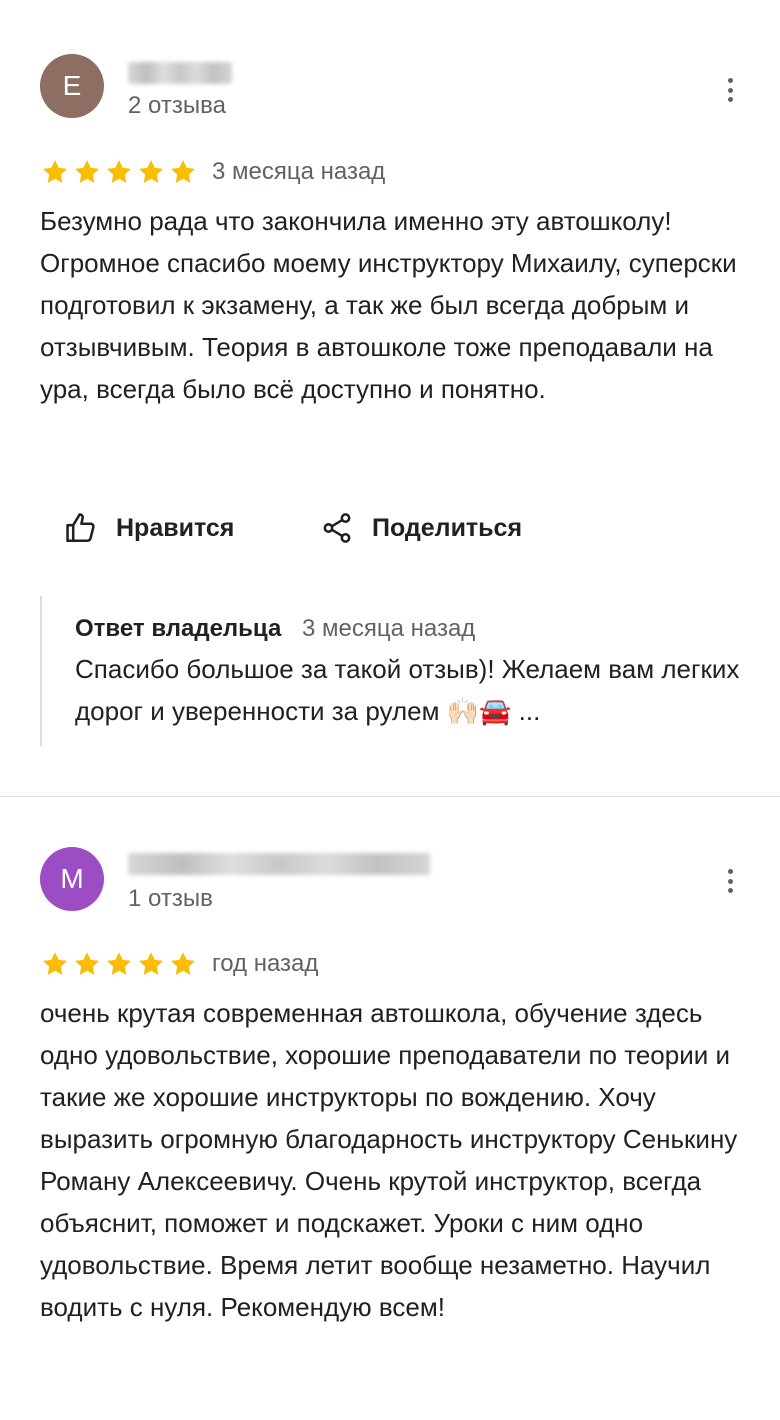 The image size is (780, 1420). I want to click on review-count: 2 отзыва, so click(177, 106).